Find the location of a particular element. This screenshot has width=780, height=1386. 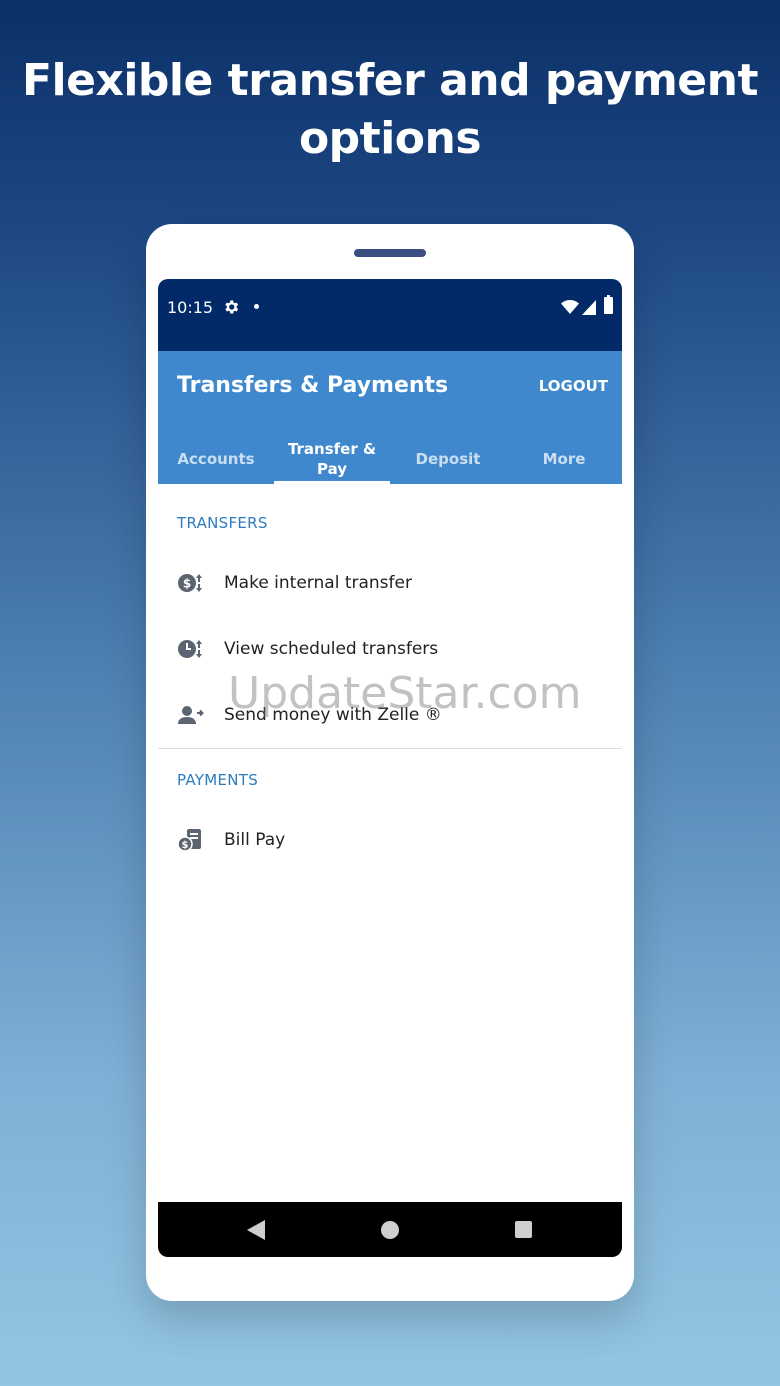

dollar-transfer-icon: $ is located at coordinates (190, 583).